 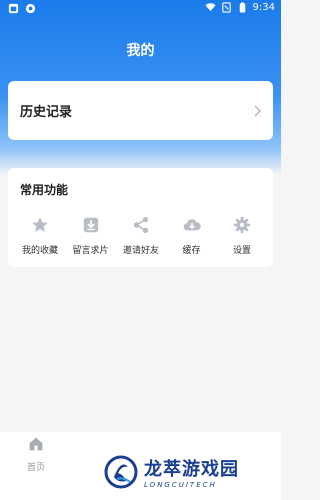 What do you see at coordinates (180, 485) in the screenshot?
I see `watermark-brand-en: LONGCUITECH` at bounding box center [180, 485].